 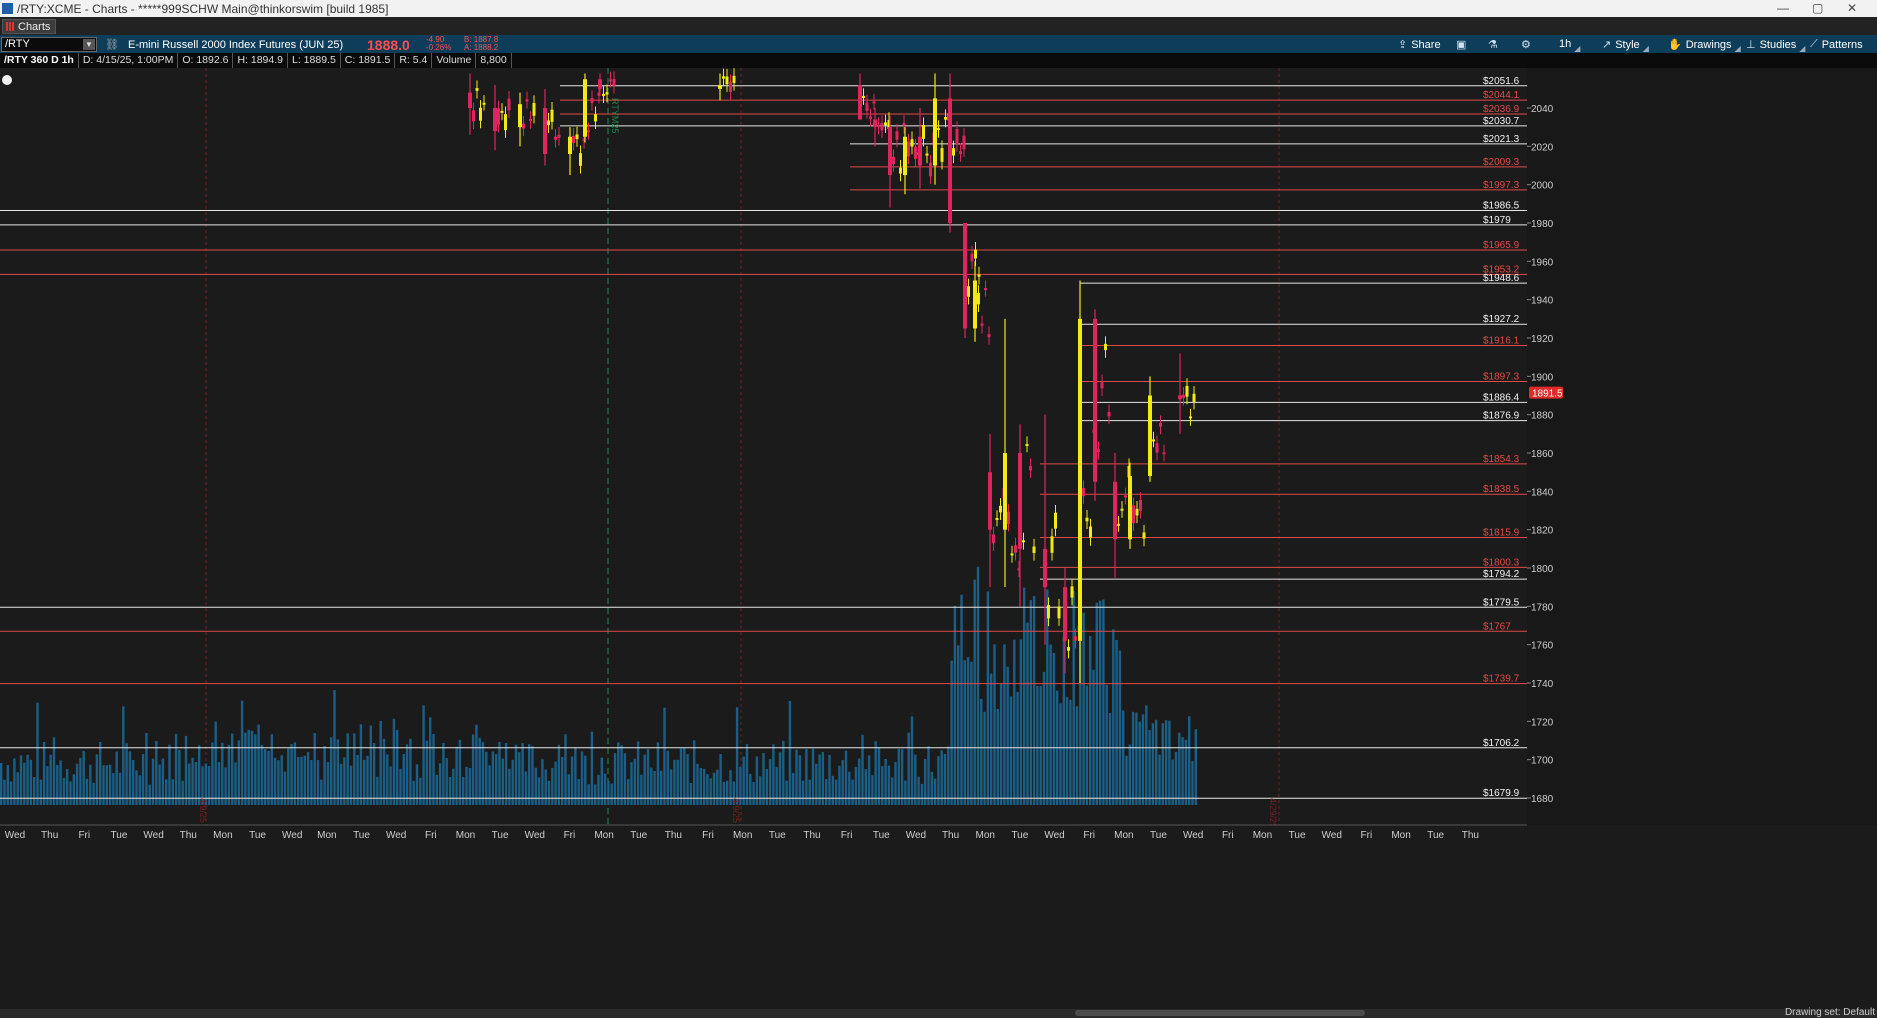 What do you see at coordinates (1836, 44) in the screenshot?
I see `patterns-button: ⟋ Patterns` at bounding box center [1836, 44].